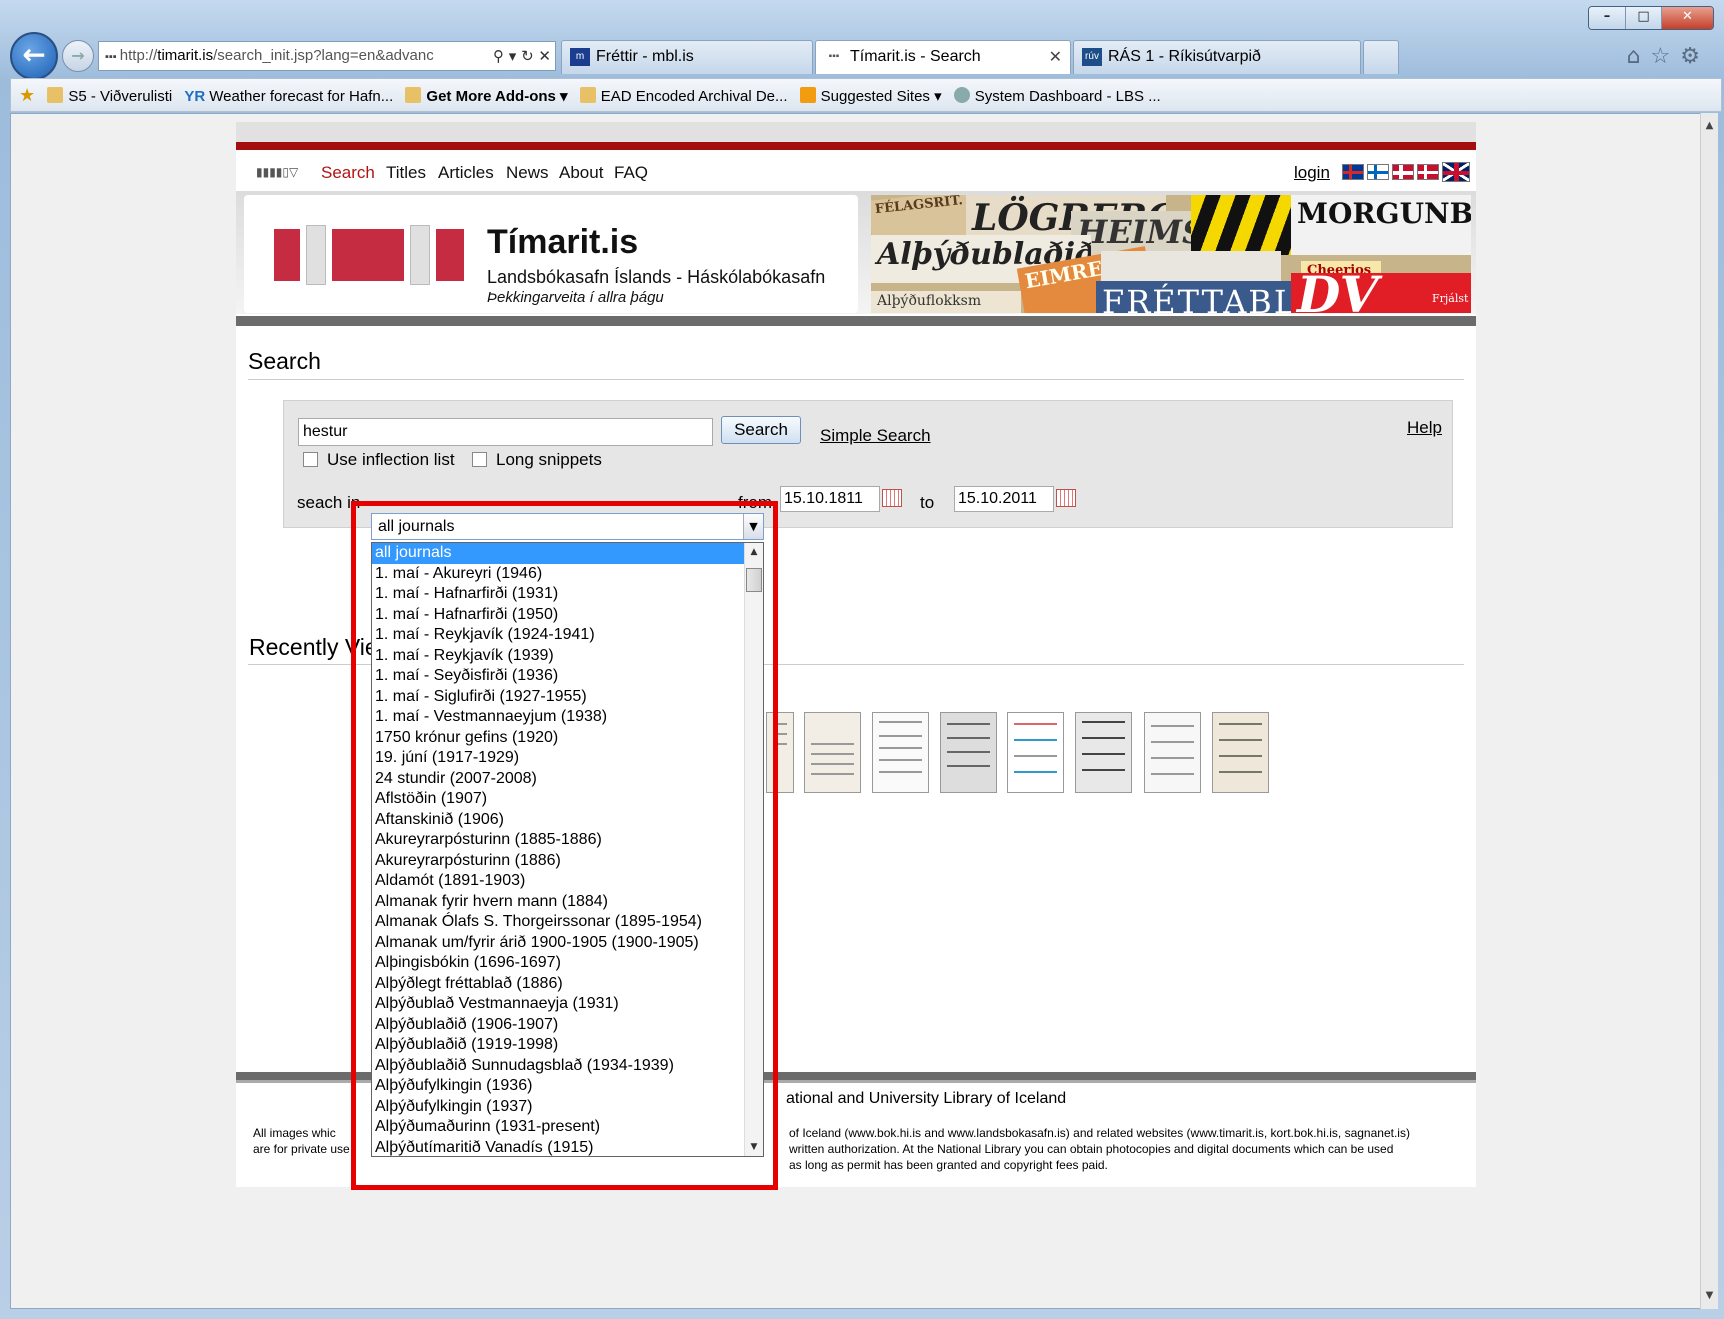 Image resolution: width=1724 pixels, height=1319 pixels. What do you see at coordinates (1353, 172) in the screenshot?
I see `flag-iceland-icon` at bounding box center [1353, 172].